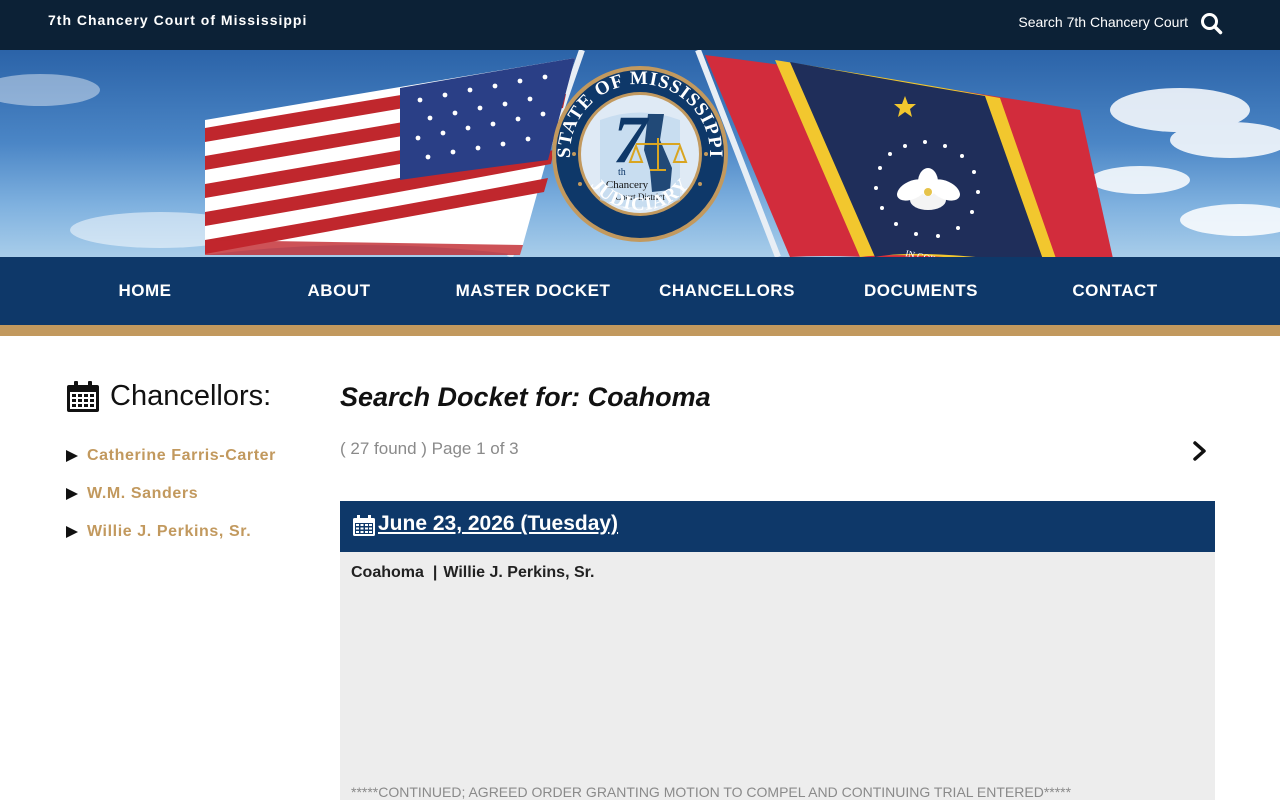 This screenshot has width=1280, height=800. I want to click on next-page-chevron-icon, so click(1200, 451).